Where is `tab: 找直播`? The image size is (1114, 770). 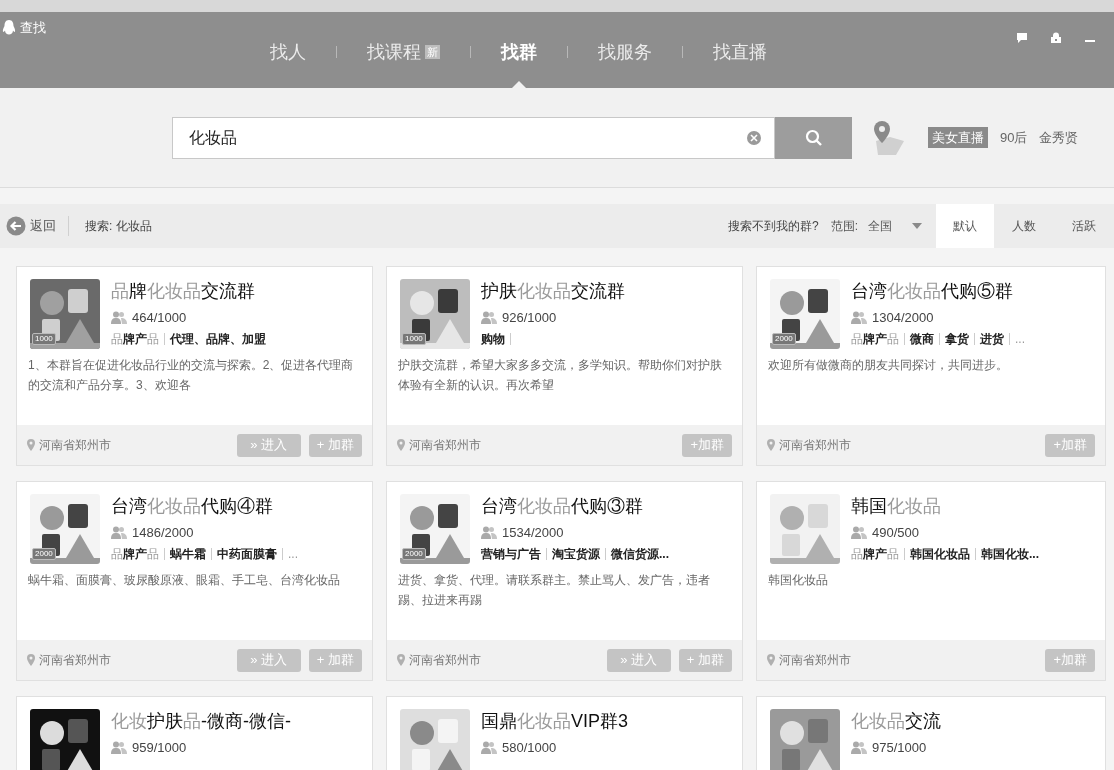
tab: 找直播 is located at coordinates (740, 52).